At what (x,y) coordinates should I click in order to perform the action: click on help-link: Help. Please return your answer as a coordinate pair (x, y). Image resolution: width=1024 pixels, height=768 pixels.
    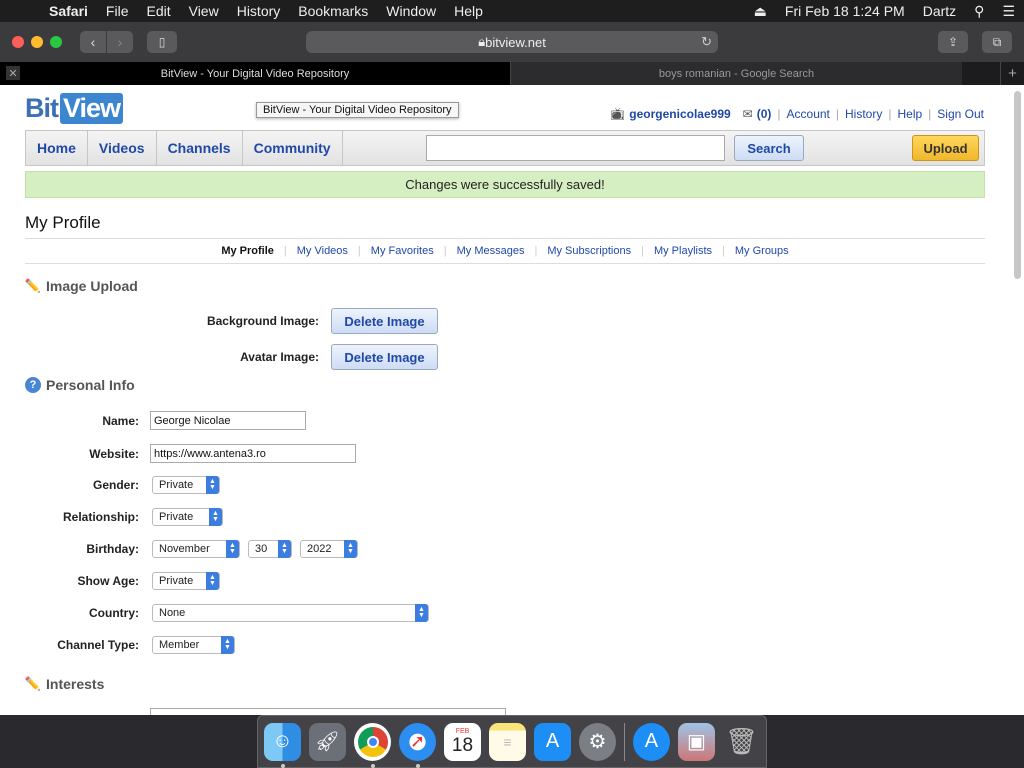
    Looking at the image, I should click on (909, 114).